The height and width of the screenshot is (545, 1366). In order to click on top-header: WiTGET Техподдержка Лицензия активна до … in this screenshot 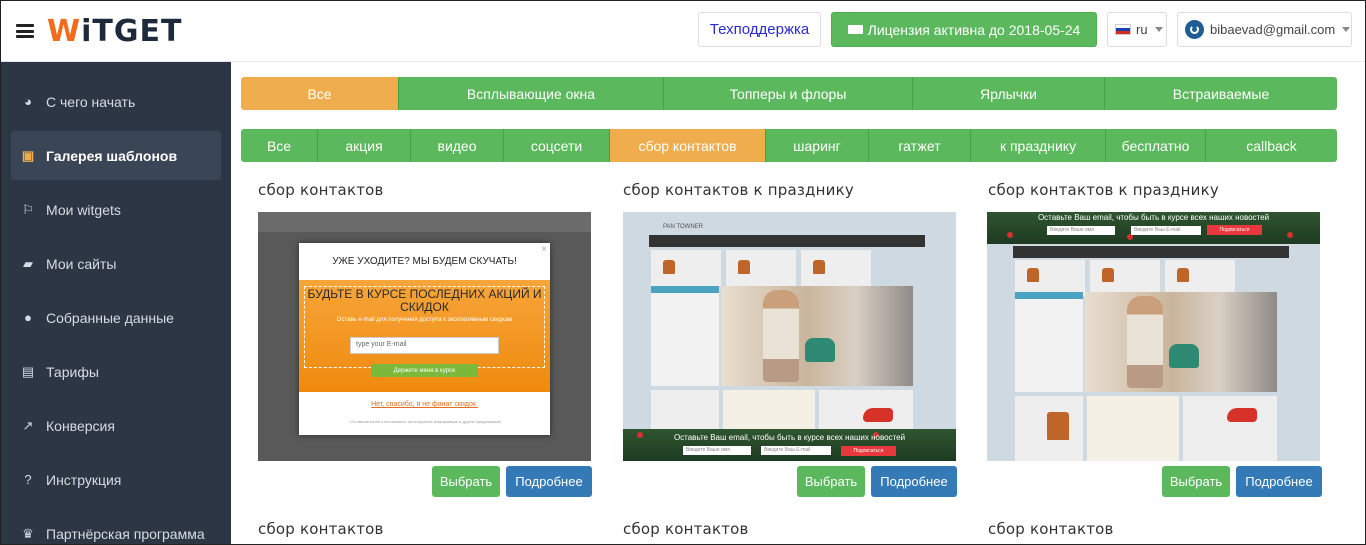, I will do `click(683, 31)`.